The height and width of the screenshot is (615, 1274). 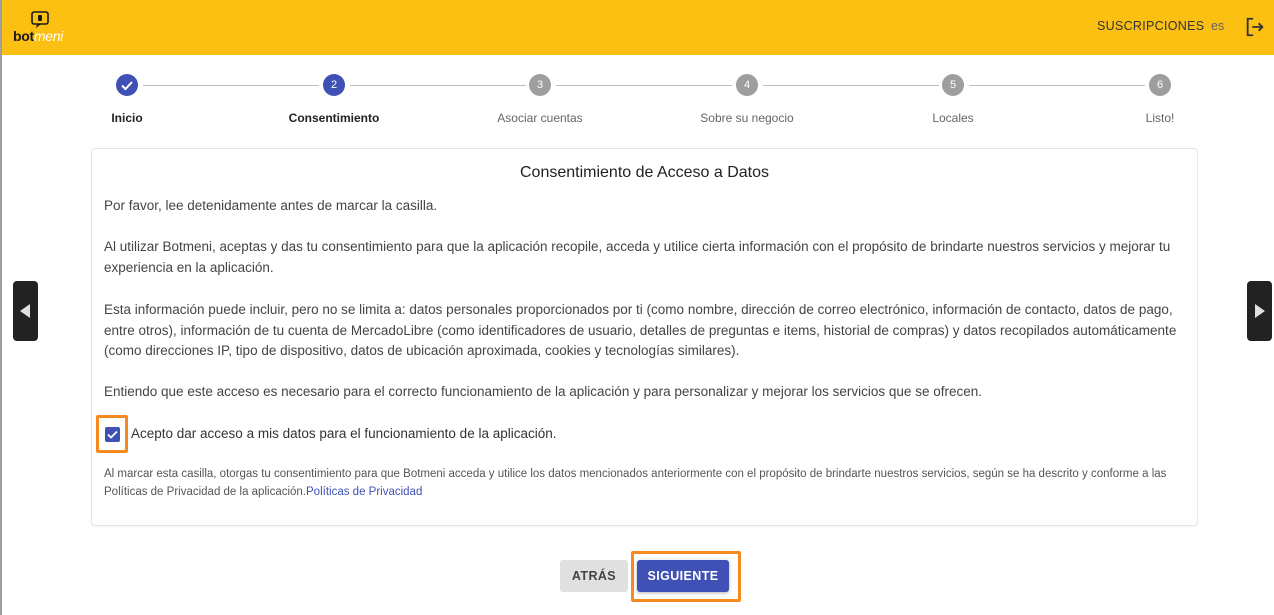 I want to click on logo-text-bot: bot, so click(x=23, y=36).